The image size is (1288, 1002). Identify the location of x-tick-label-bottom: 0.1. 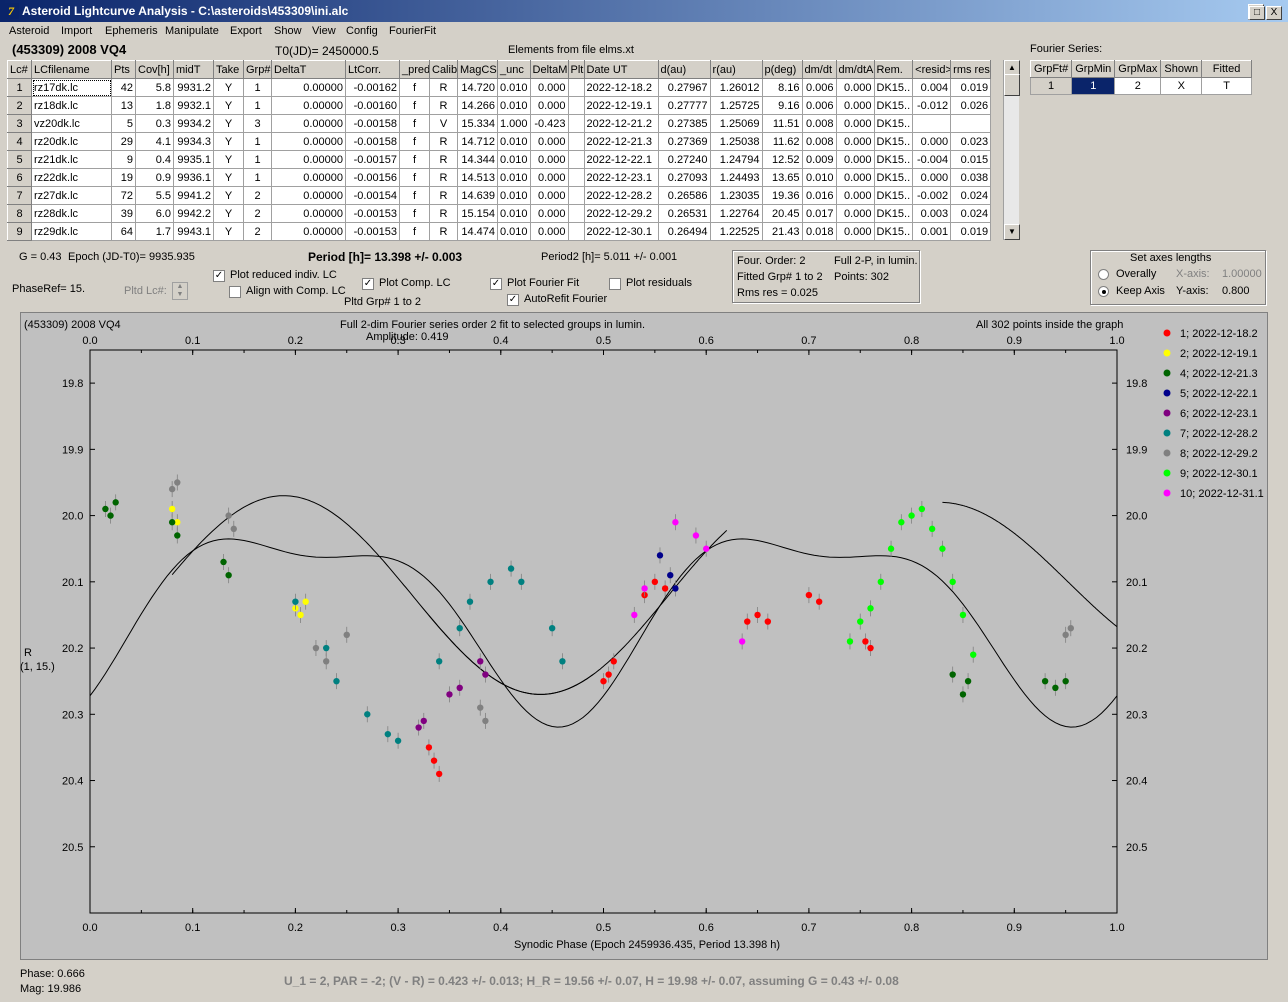
(192, 928).